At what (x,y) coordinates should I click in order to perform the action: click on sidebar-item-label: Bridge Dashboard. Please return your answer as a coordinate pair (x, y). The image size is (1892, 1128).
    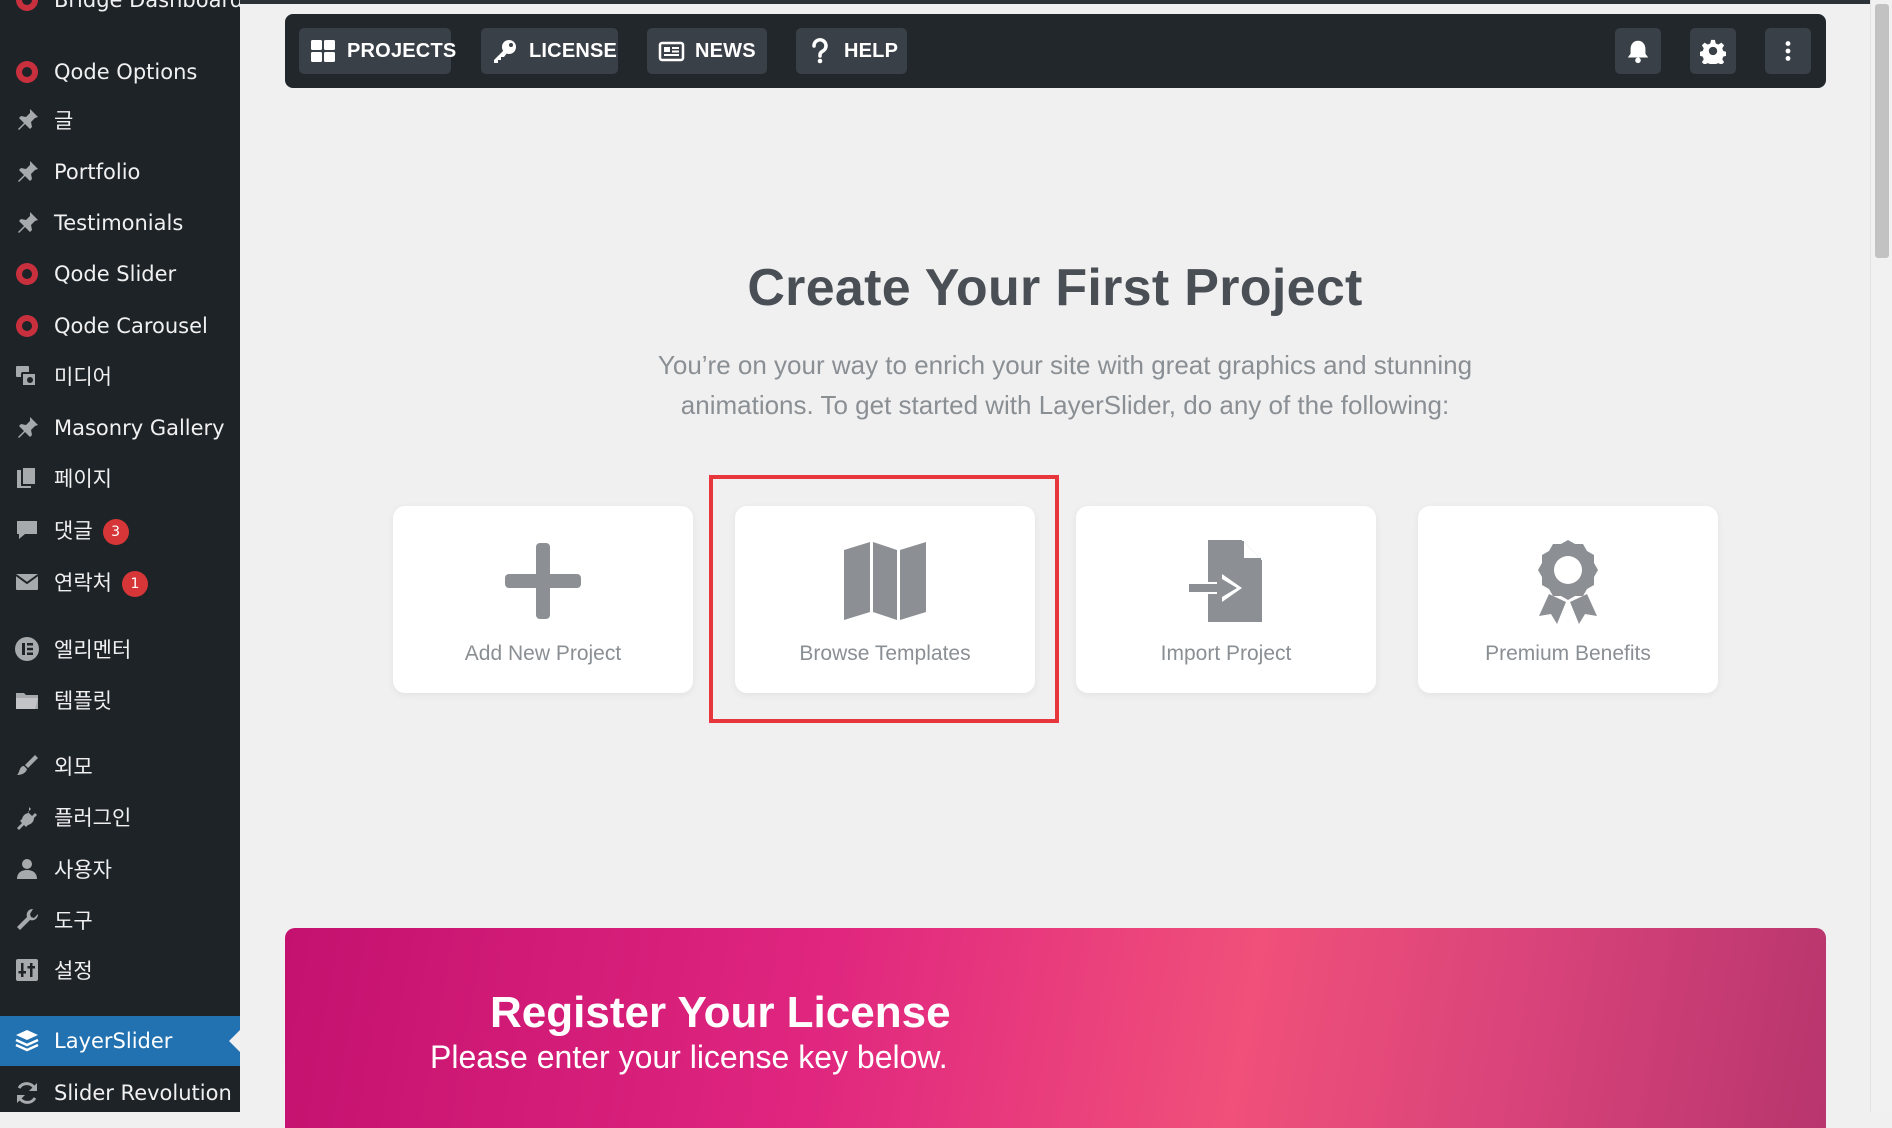
    Looking at the image, I should click on (147, 6).